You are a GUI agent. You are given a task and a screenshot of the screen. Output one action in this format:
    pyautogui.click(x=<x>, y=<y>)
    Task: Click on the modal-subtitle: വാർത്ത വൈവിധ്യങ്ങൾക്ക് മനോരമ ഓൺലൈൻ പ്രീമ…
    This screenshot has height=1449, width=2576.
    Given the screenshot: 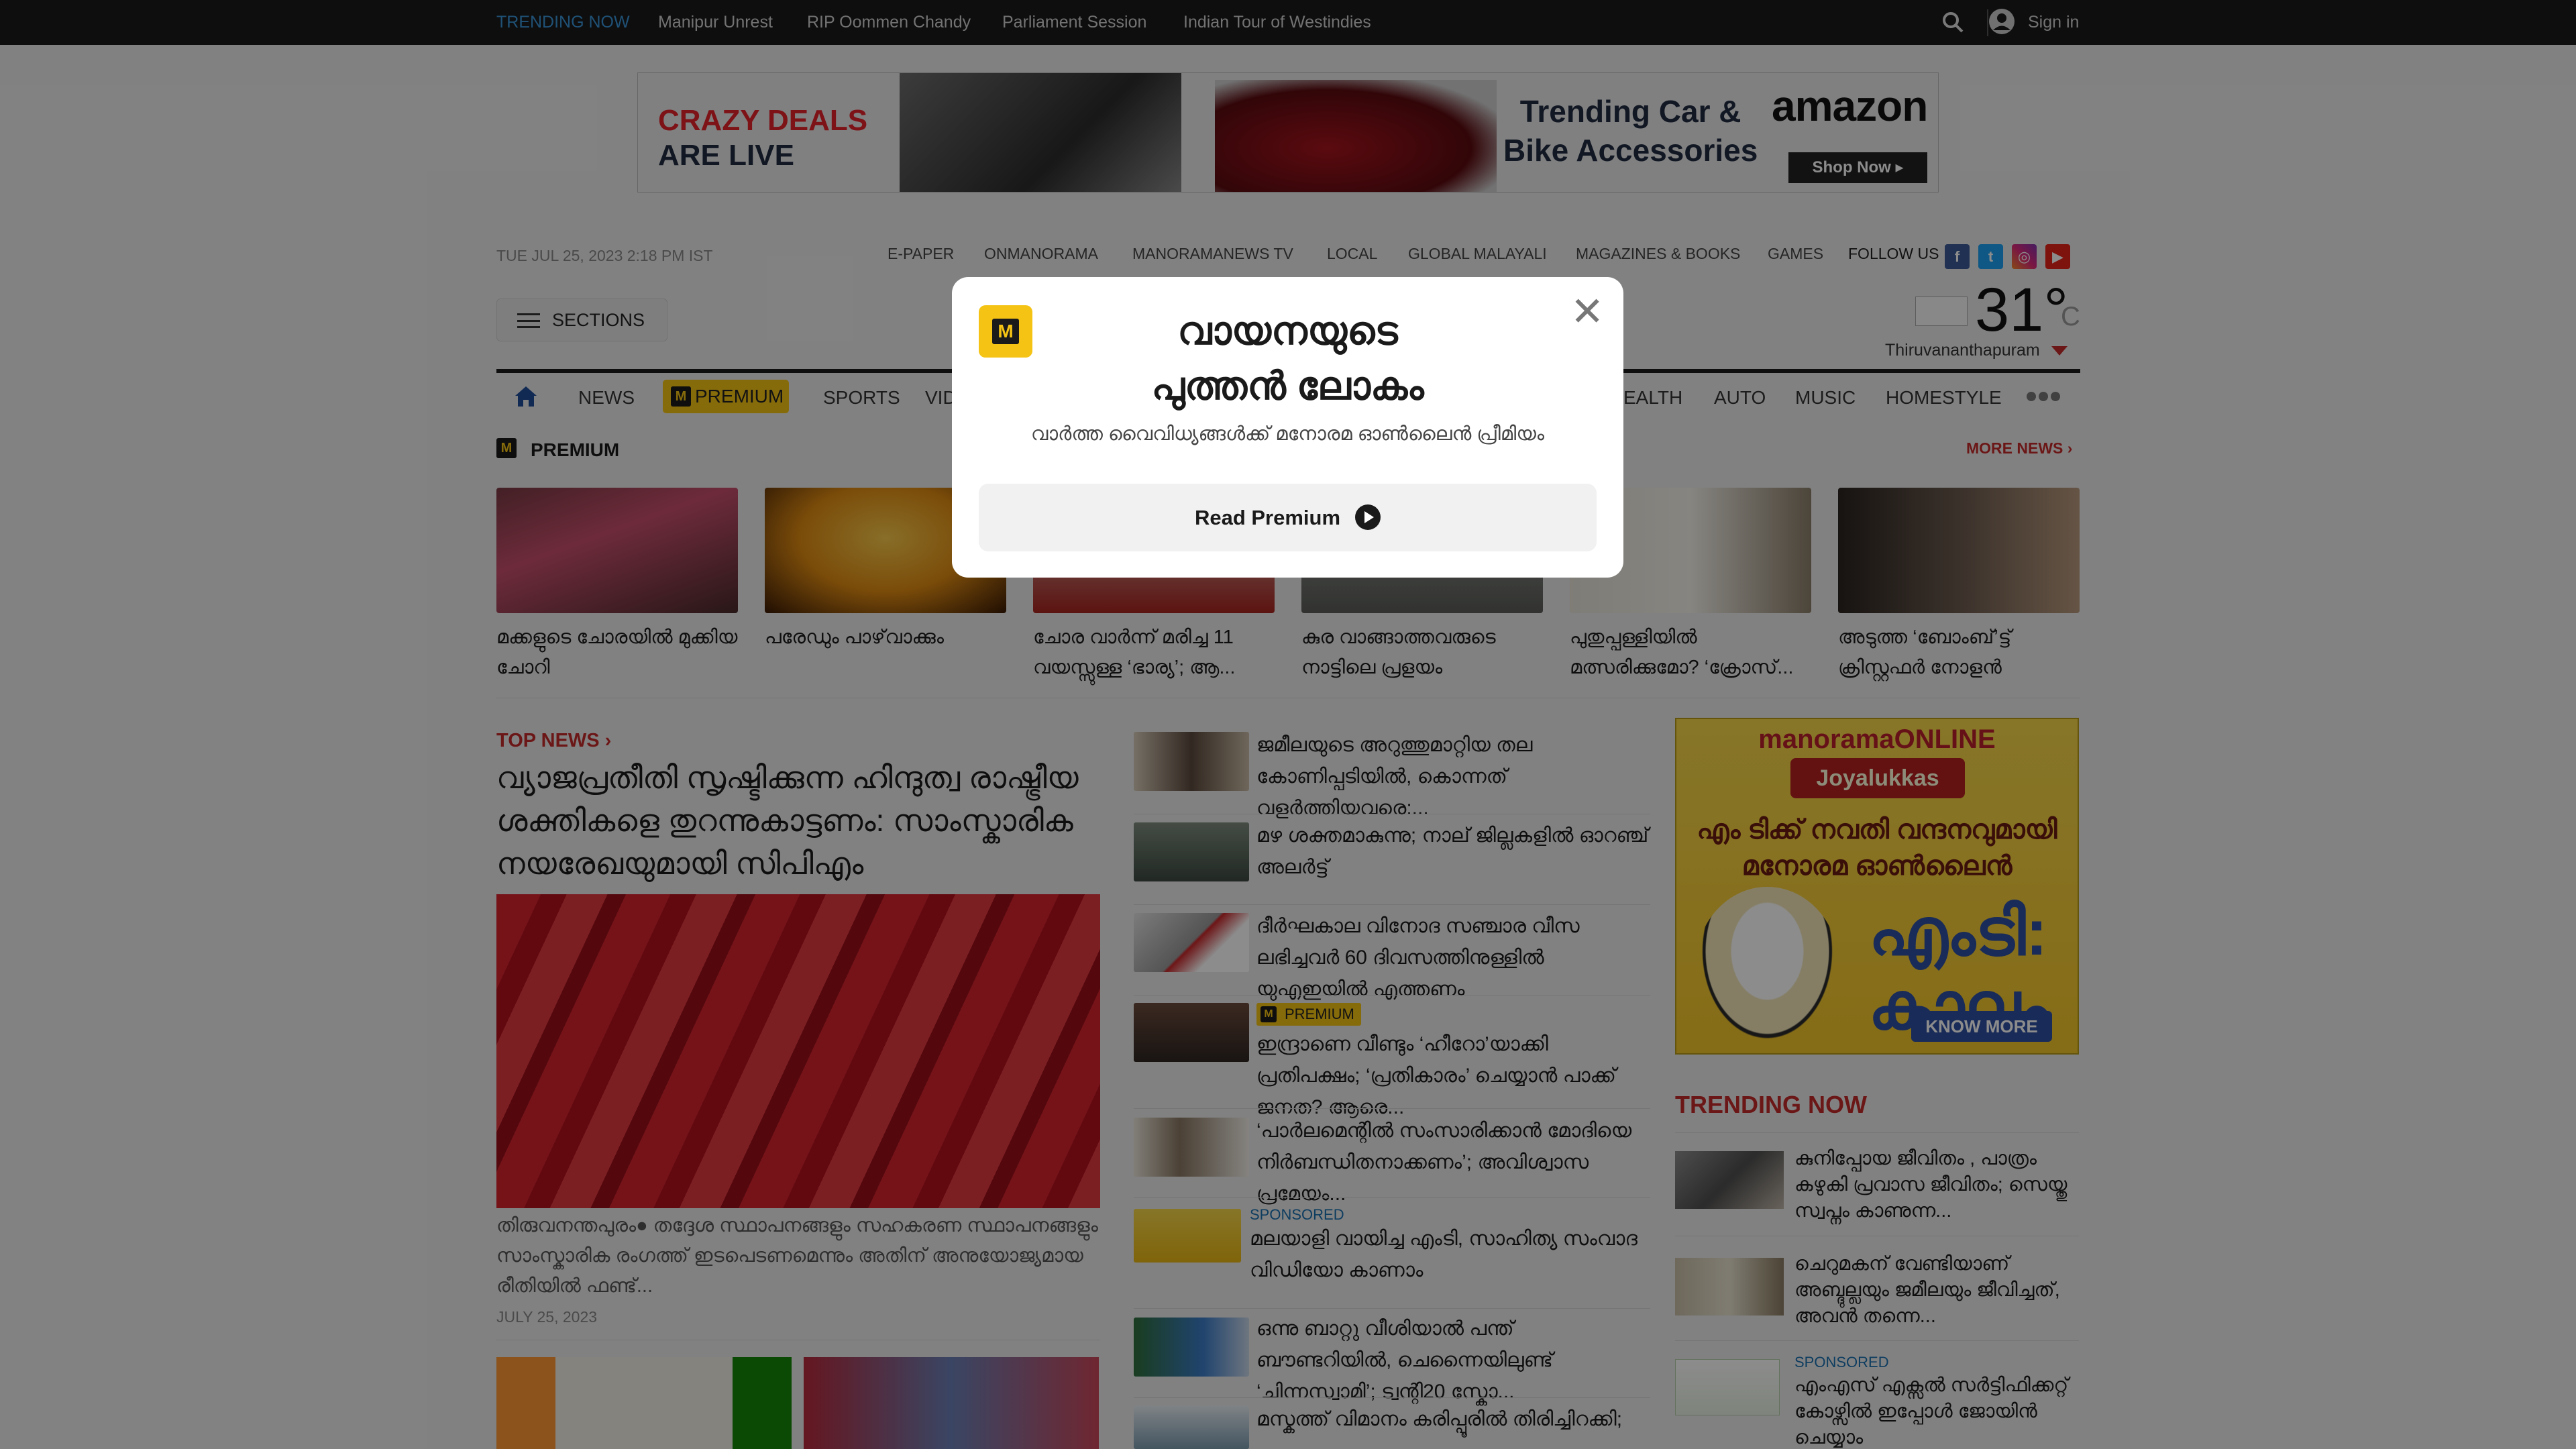 What is the action you would take?
    pyautogui.click(x=1287, y=434)
    